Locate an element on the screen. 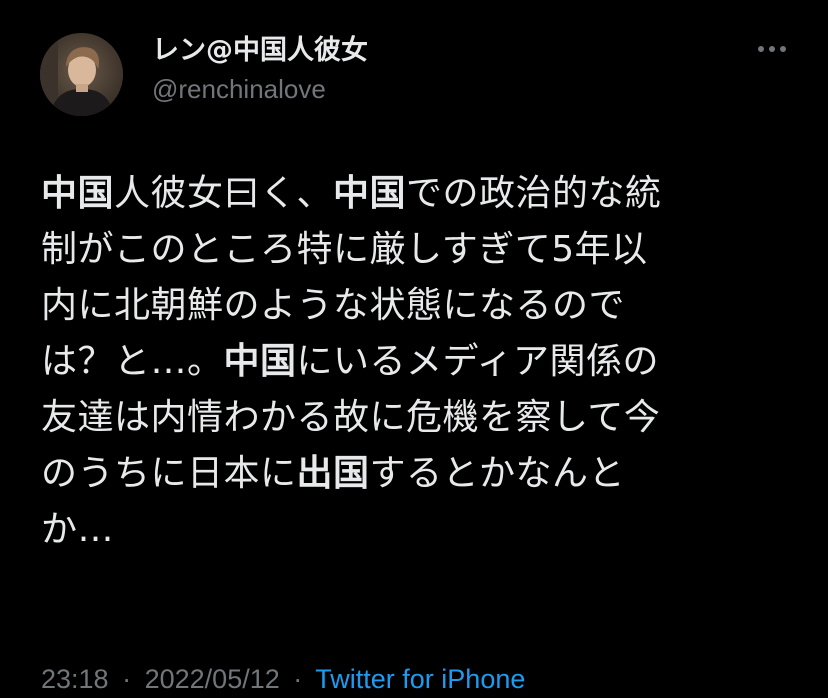 Image resolution: width=828 pixels, height=698 pixels. tweet-time: 23:18 is located at coordinates (75, 679).